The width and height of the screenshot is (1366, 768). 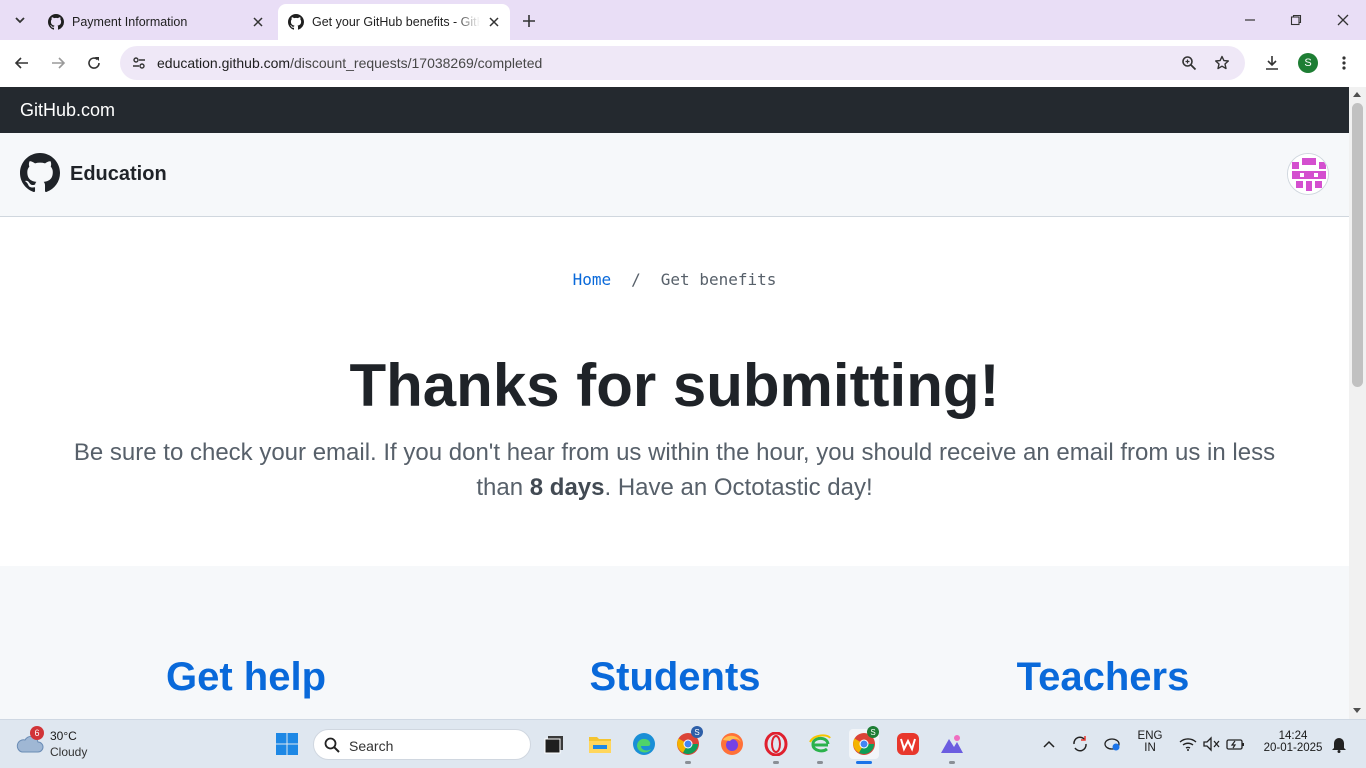 I want to click on get-help-heading: Get help, so click(x=246, y=677).